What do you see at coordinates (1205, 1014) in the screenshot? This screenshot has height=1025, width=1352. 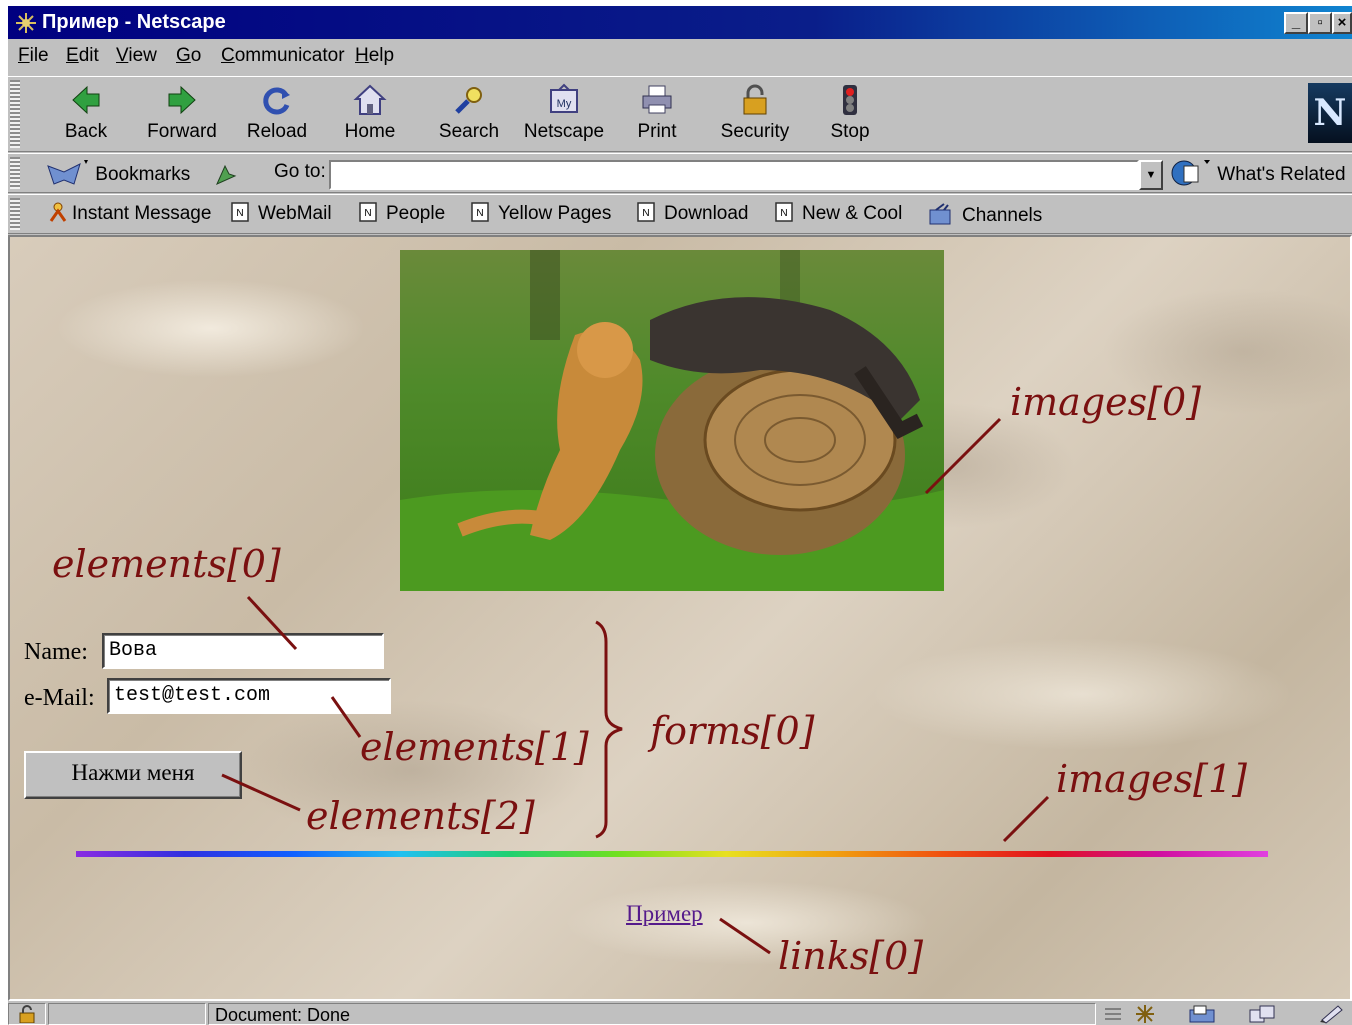 I see `mailbox-icon` at bounding box center [1205, 1014].